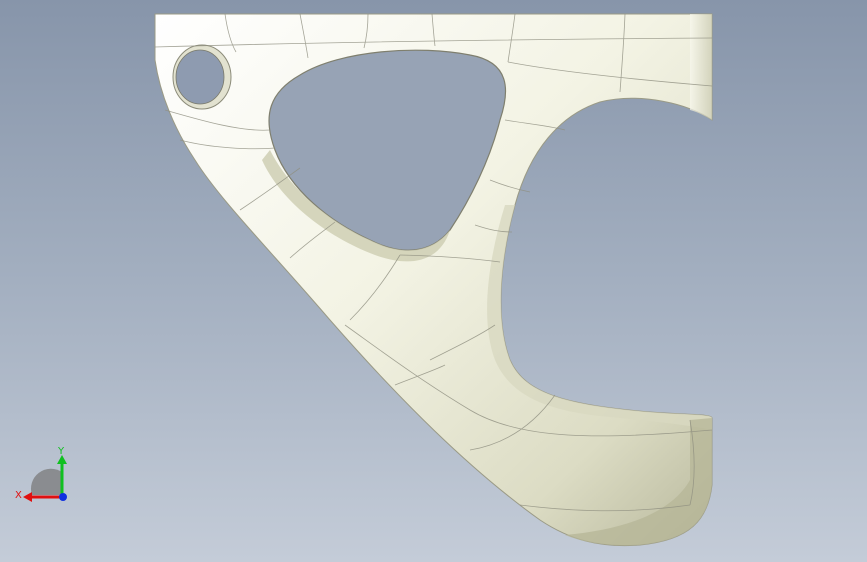 The image size is (867, 562). I want to click on axis-triad: Y X, so click(41, 474).